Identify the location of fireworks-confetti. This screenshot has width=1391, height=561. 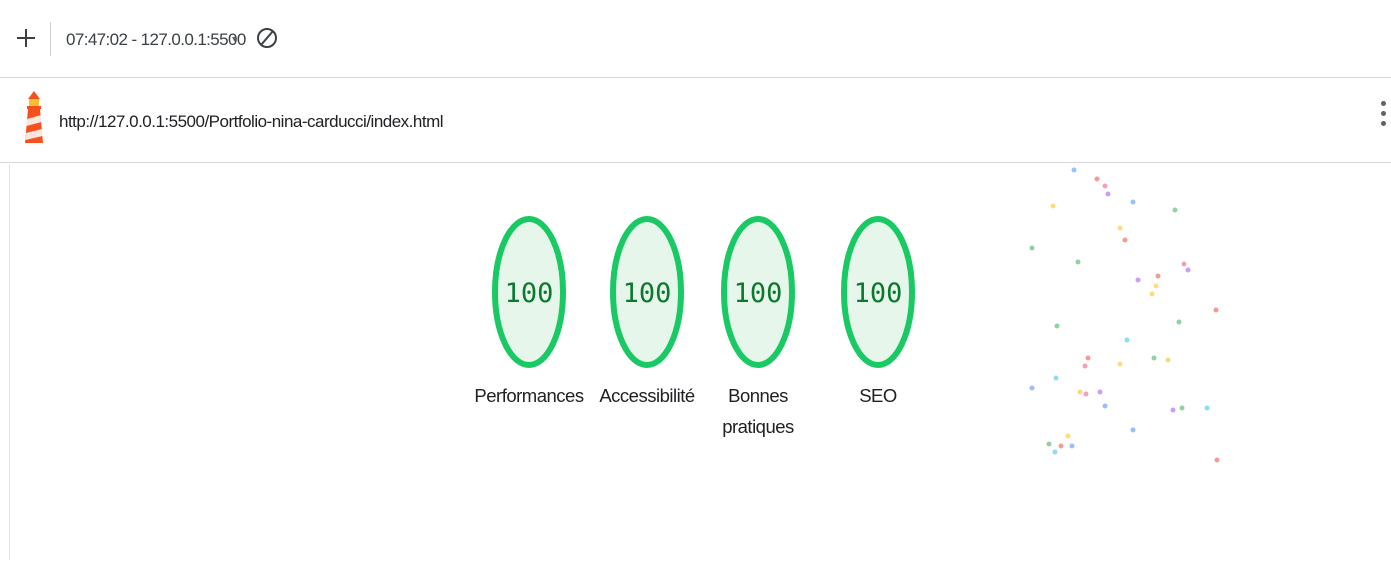
(1124, 315).